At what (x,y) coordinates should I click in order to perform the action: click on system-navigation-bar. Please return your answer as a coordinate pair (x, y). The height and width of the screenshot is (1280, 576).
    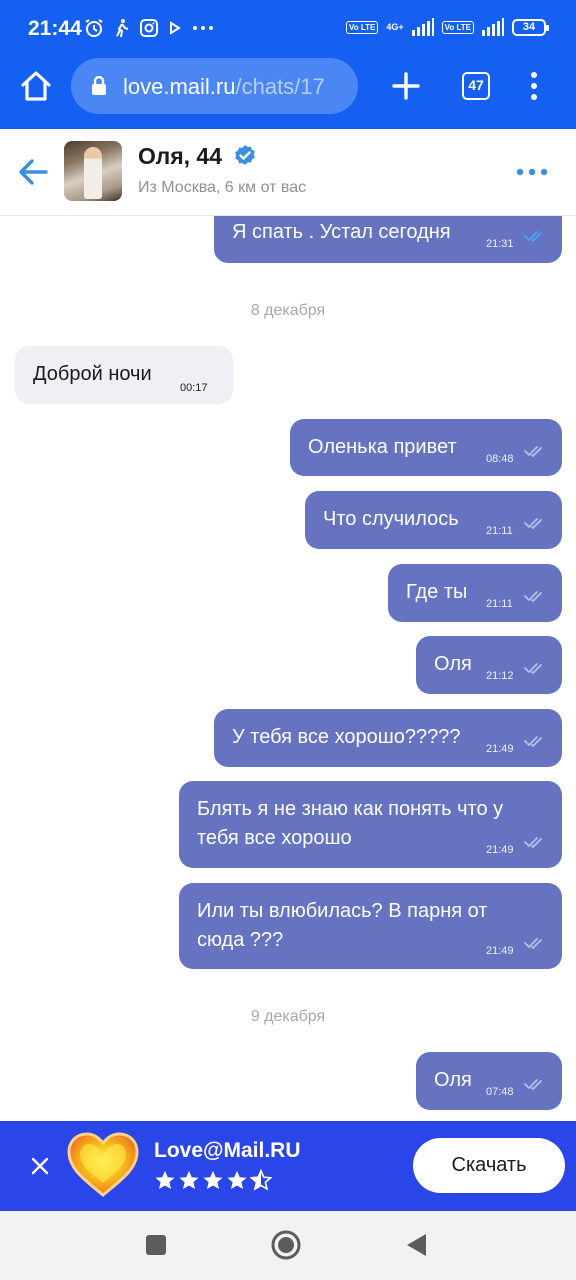
    Looking at the image, I should click on (288, 1245).